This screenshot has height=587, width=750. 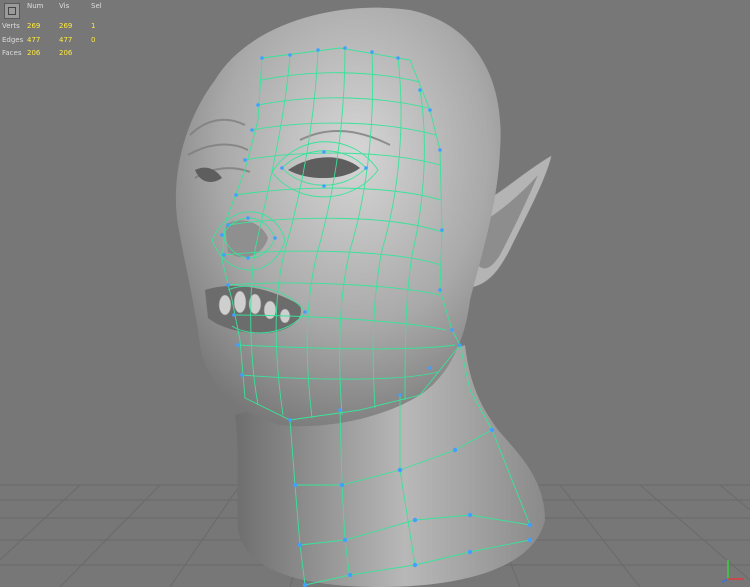 I want to click on hud-edges-sel: 0, so click(x=93, y=40).